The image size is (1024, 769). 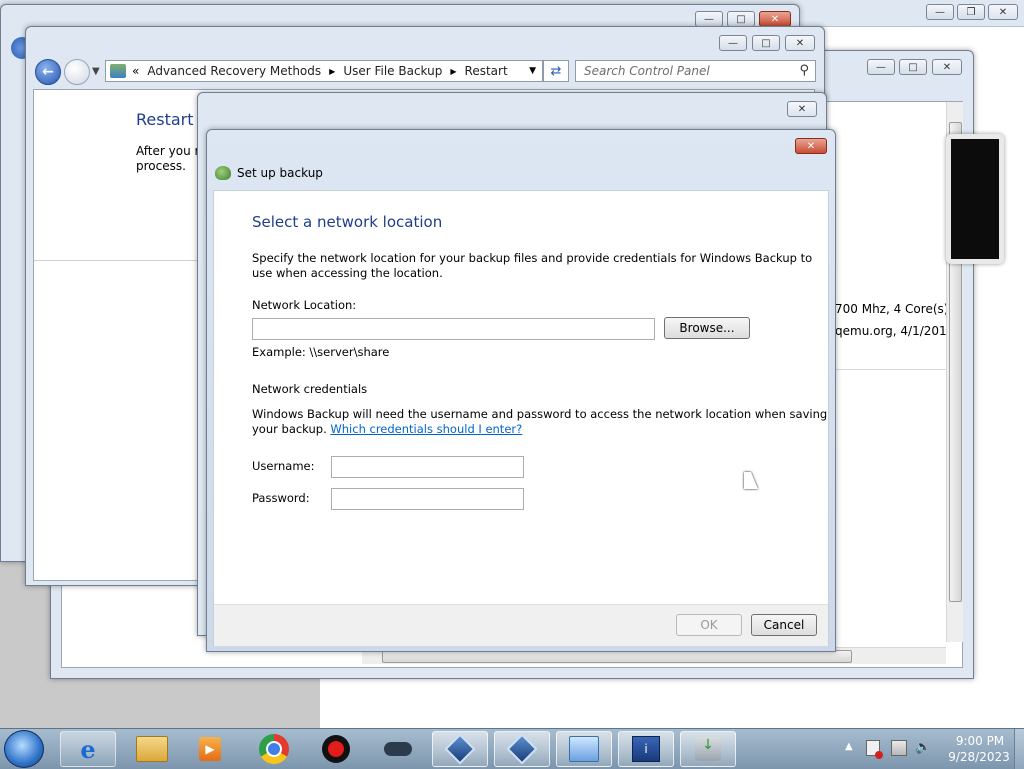 What do you see at coordinates (709, 19) in the screenshot?
I see `window-a-minimize-button: —` at bounding box center [709, 19].